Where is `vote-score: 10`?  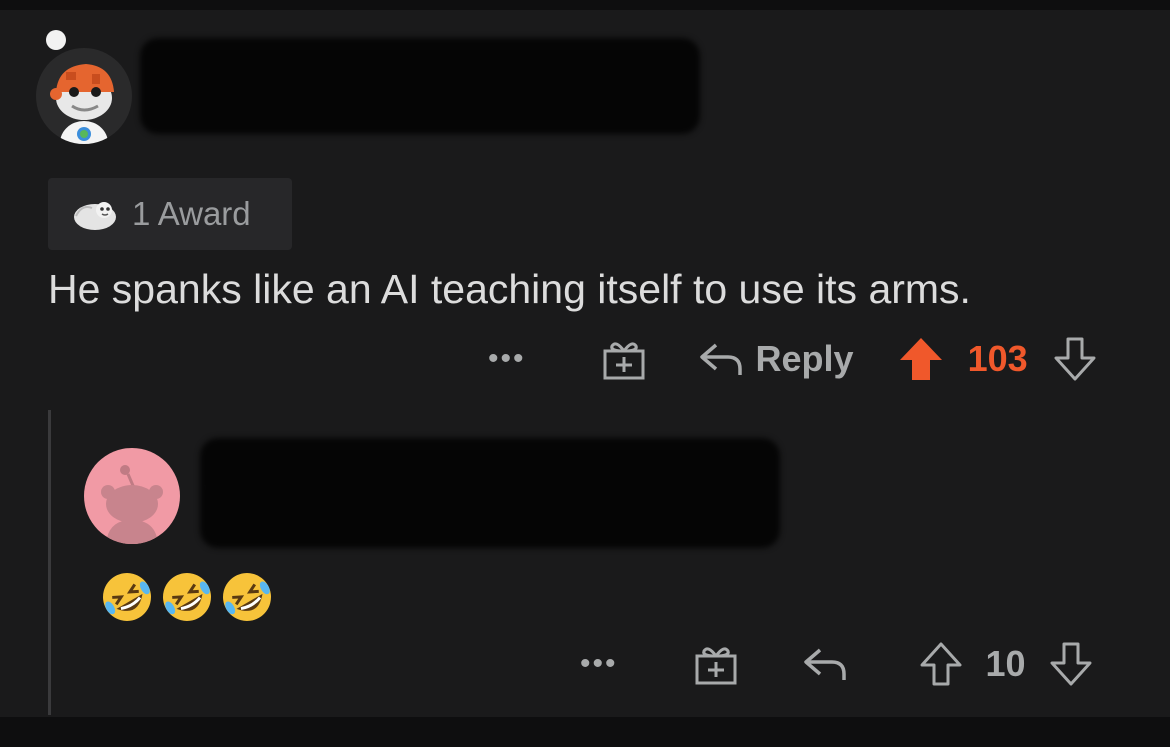
vote-score: 10 is located at coordinates (1005, 663).